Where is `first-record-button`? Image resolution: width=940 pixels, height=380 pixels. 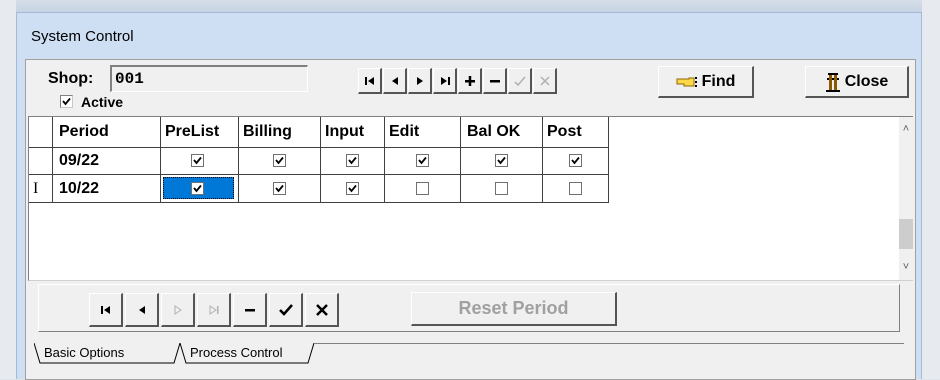 first-record-button is located at coordinates (370, 81).